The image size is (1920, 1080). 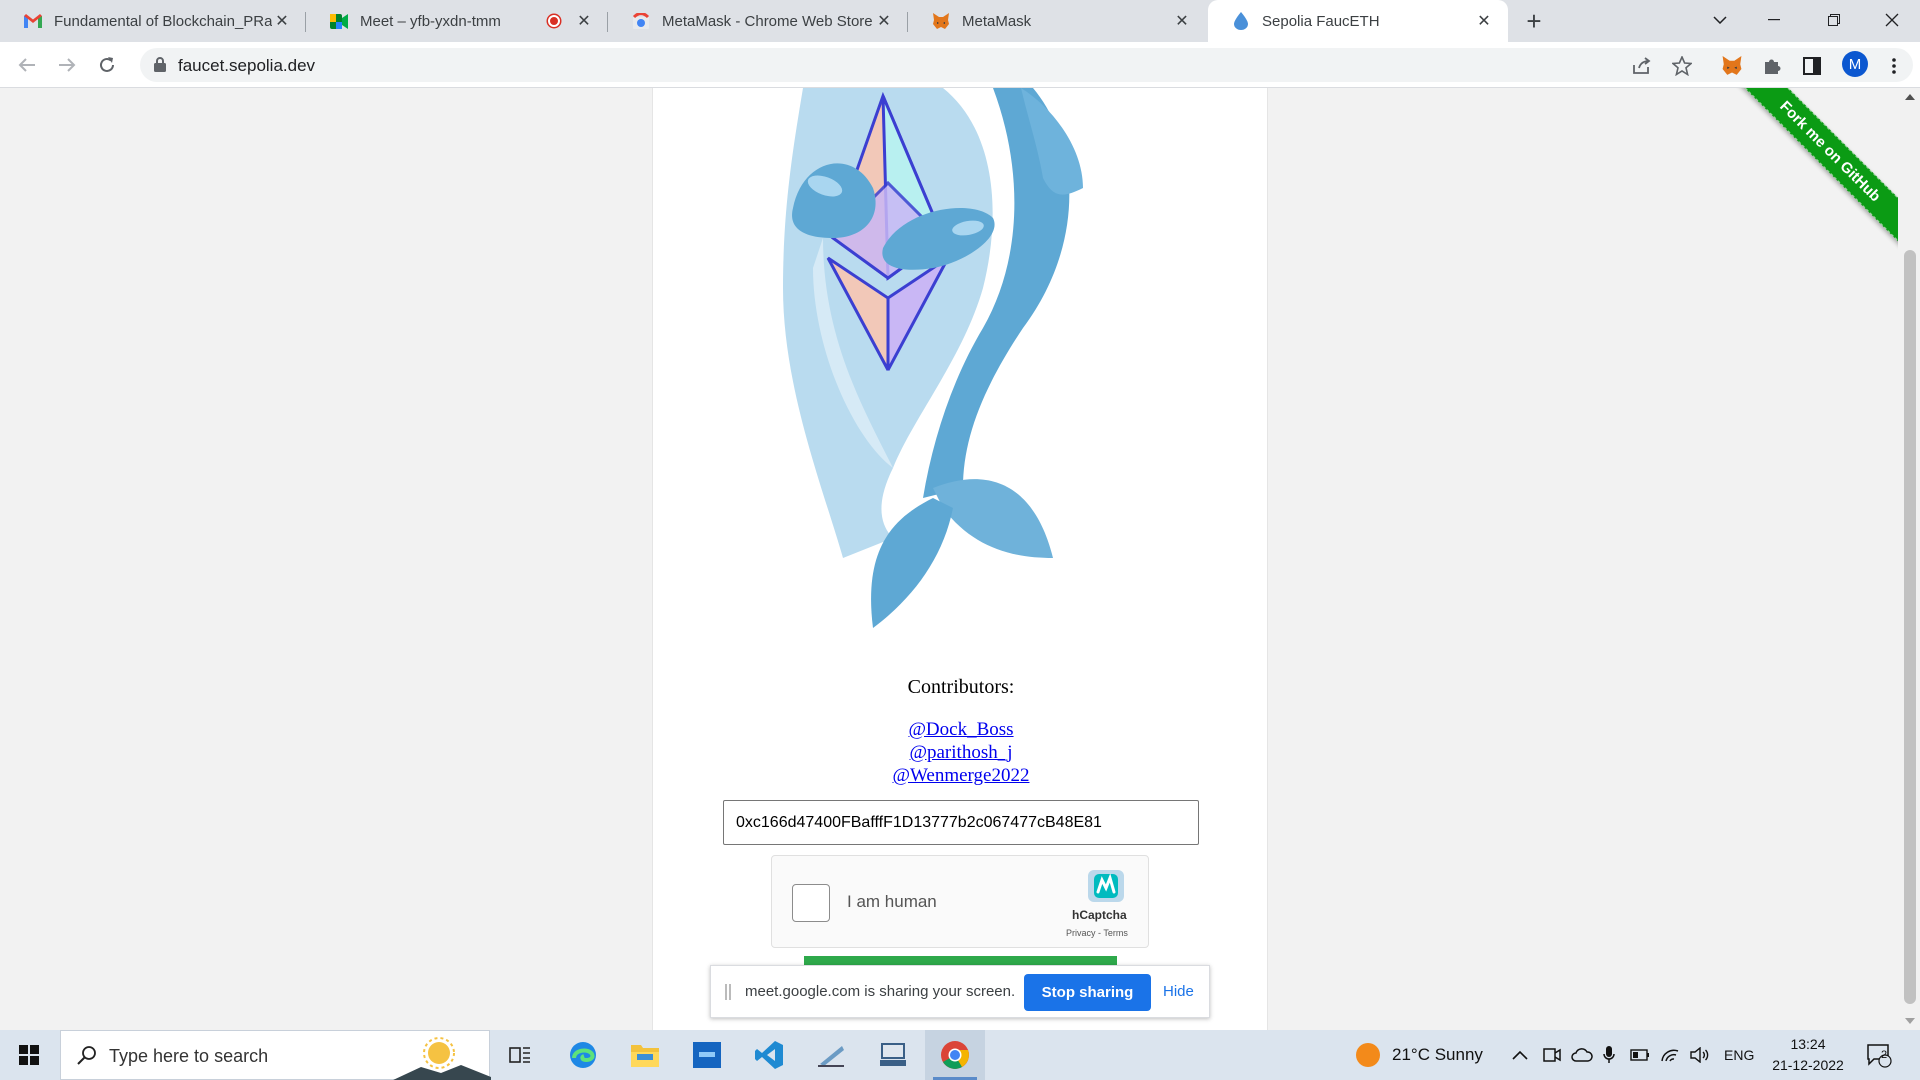 What do you see at coordinates (960, 901) in the screenshot?
I see `hcaptcha-widget: I am human hCaptcha Privacy - Terms` at bounding box center [960, 901].